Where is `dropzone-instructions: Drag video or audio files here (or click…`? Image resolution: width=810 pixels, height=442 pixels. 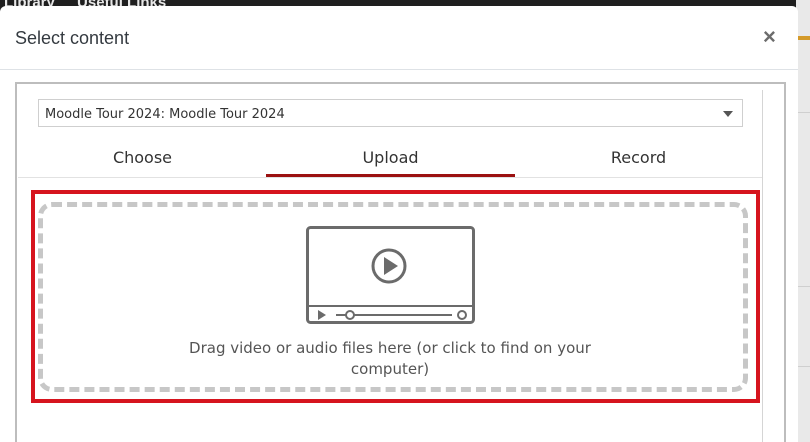
dropzone-instructions: Drag video or audio files here (or click… is located at coordinates (390, 358).